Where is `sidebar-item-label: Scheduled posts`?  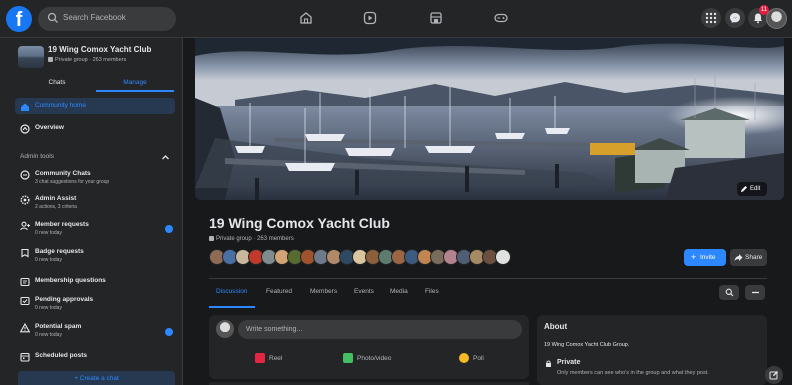
sidebar-item-label: Scheduled posts is located at coordinates (61, 355).